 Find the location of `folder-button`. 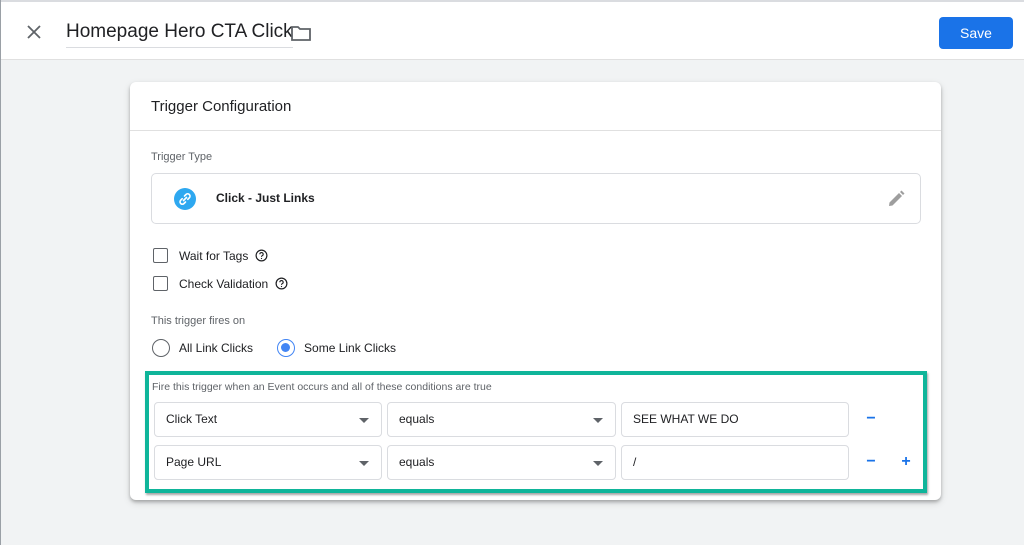

folder-button is located at coordinates (301, 33).